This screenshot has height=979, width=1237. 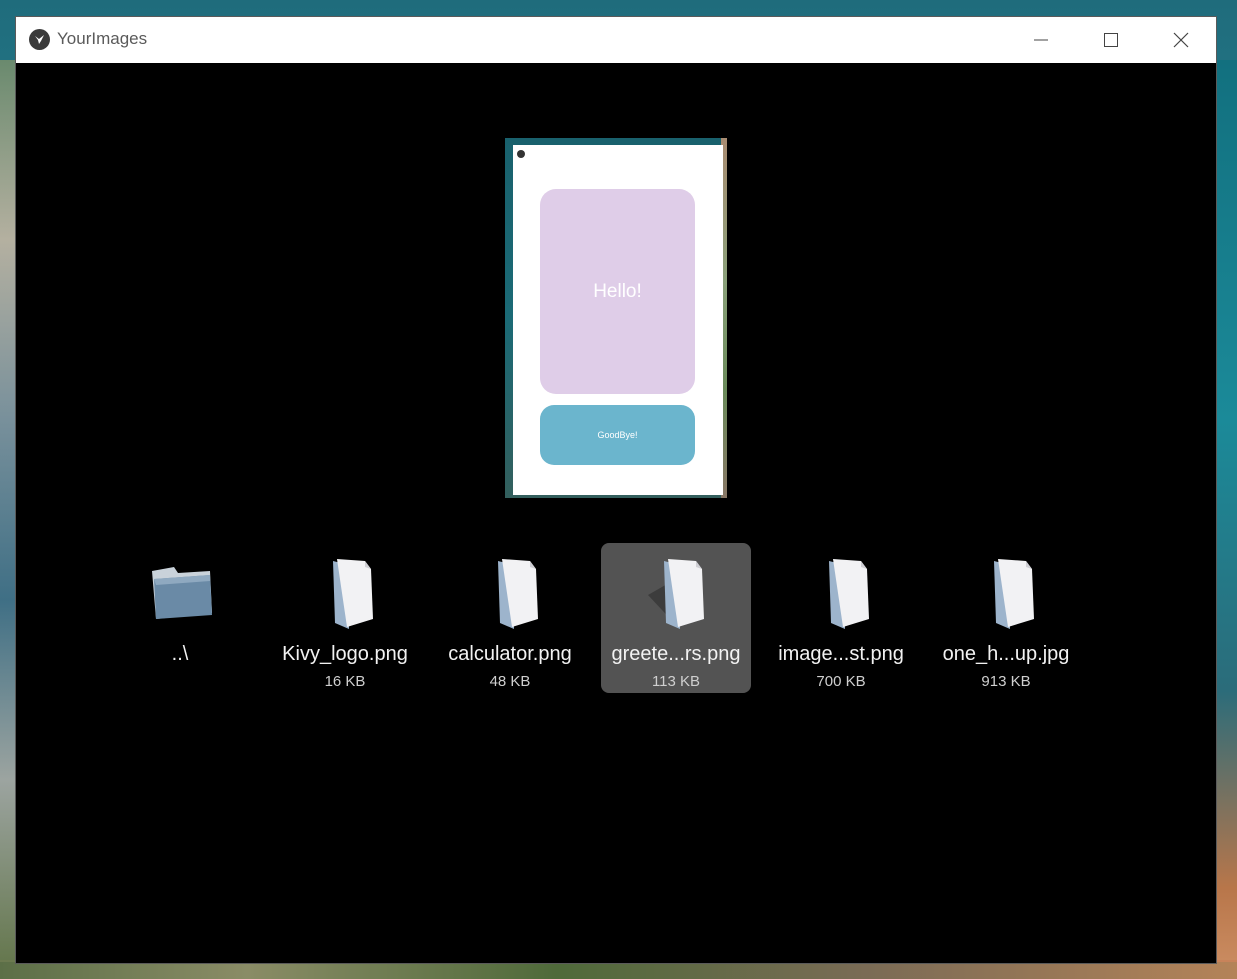 I want to click on parent-folder-item: ..\, so click(x=180, y=618).